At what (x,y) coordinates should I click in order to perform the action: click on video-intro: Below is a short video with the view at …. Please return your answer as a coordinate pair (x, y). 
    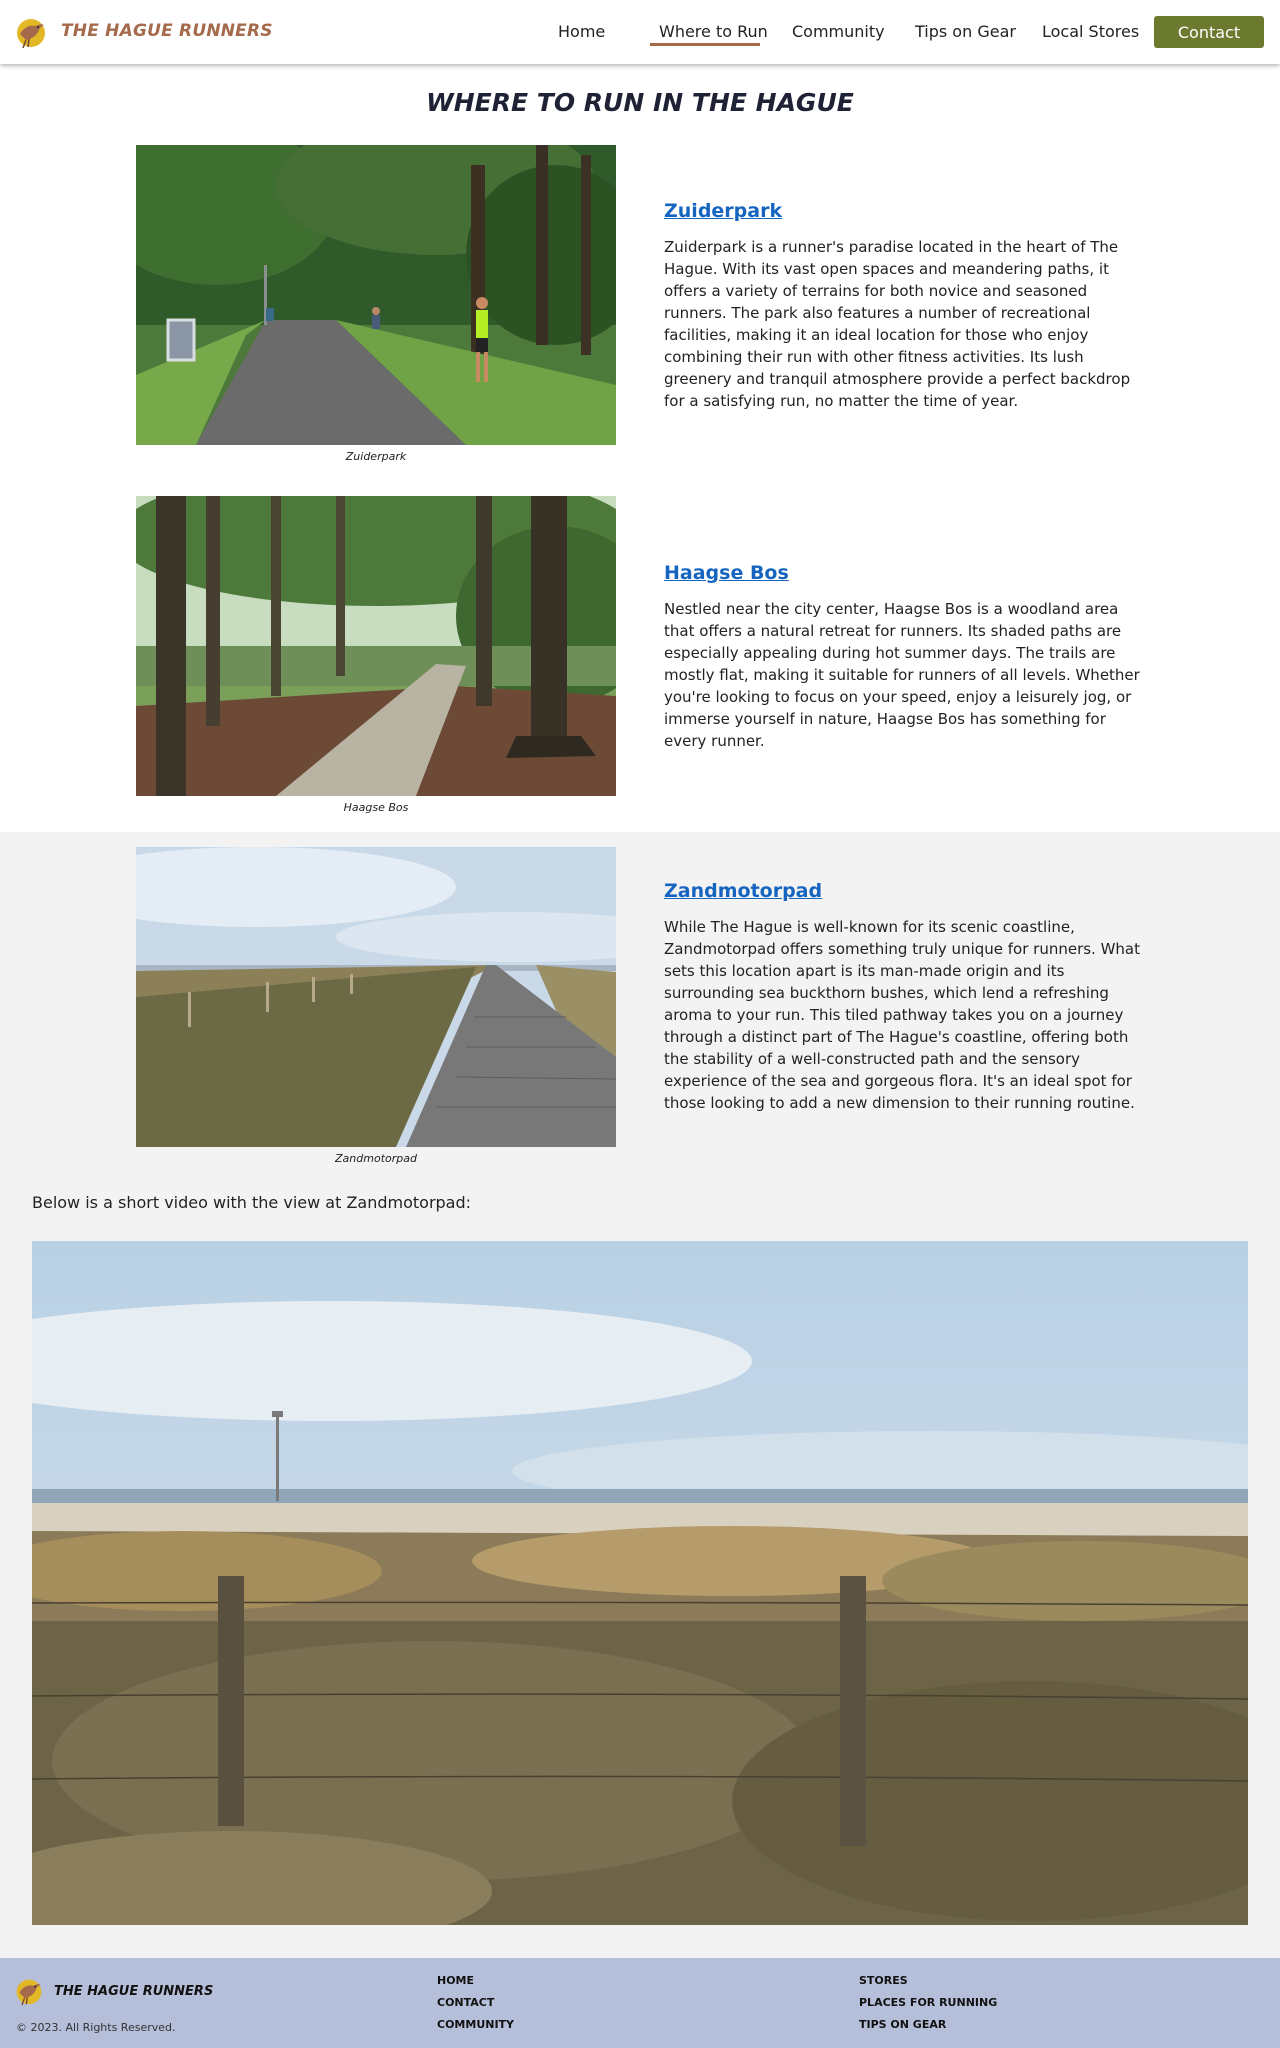
    Looking at the image, I should click on (252, 1202).